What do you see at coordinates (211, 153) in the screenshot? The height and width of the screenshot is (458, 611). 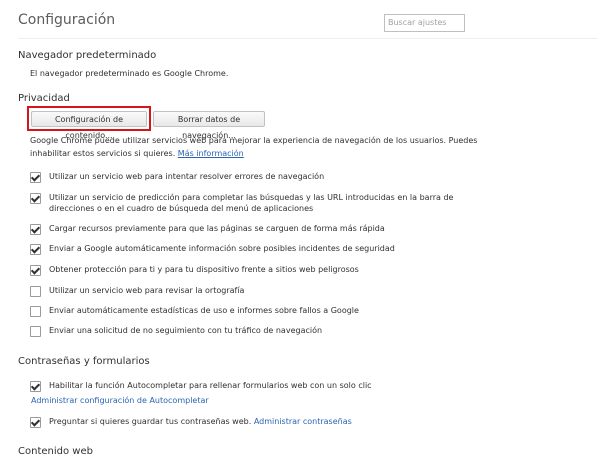 I see `more-info-link: Más información` at bounding box center [211, 153].